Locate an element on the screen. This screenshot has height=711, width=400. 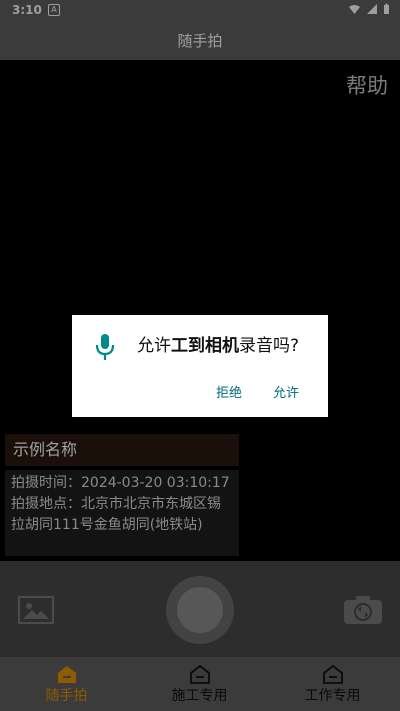
deny-button: 拒绝 is located at coordinates (229, 391).